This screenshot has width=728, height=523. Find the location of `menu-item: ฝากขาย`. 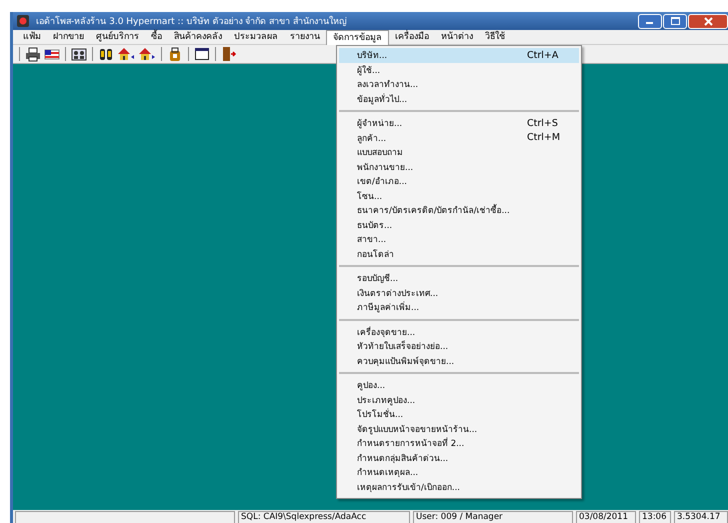

menu-item: ฝากขาย is located at coordinates (68, 37).